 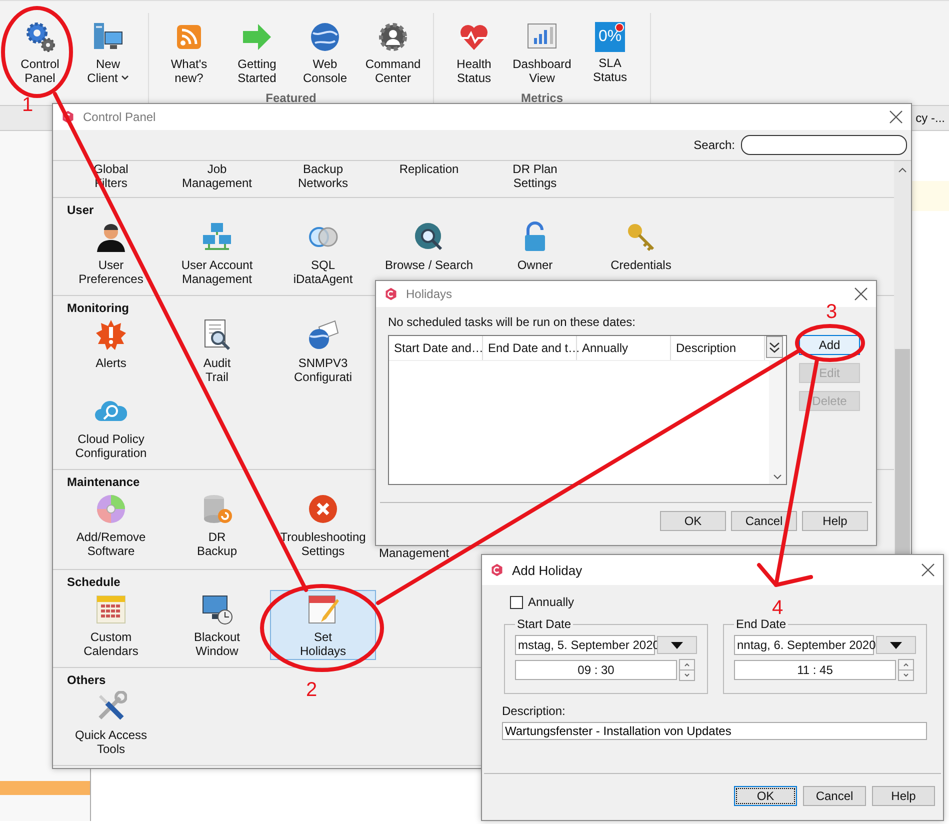 I want to click on button-label: Control, so click(x=40, y=64).